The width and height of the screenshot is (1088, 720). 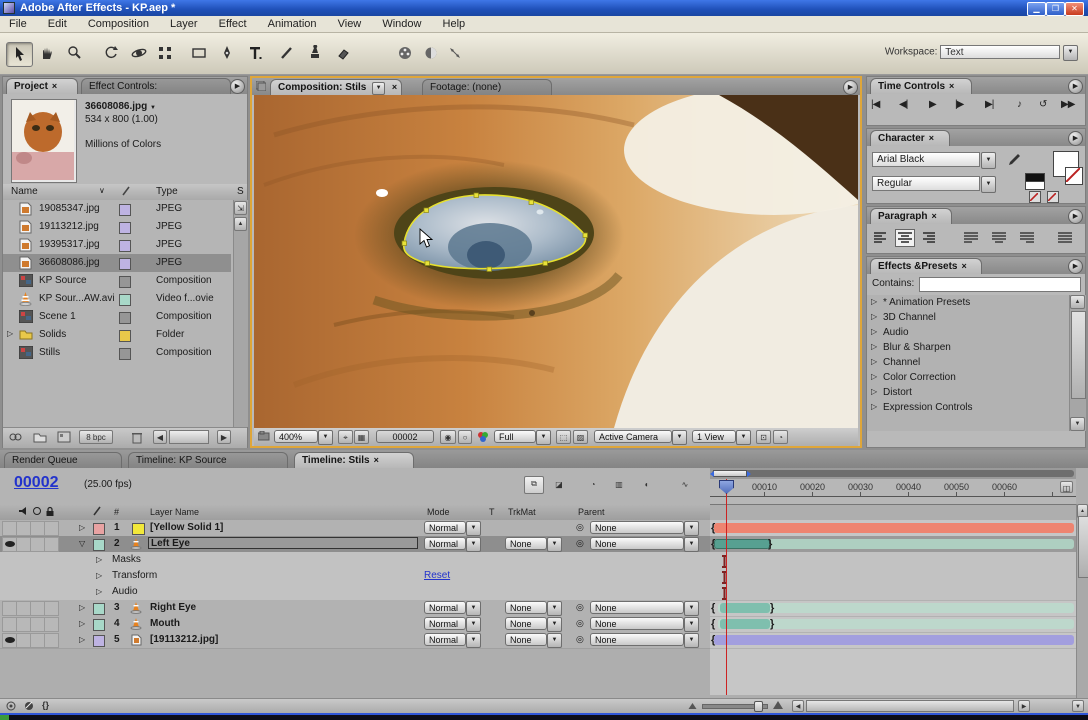 What do you see at coordinates (240, 313) in the screenshot?
I see `project-vscrollbar: ⇲ ▲` at bounding box center [240, 313].